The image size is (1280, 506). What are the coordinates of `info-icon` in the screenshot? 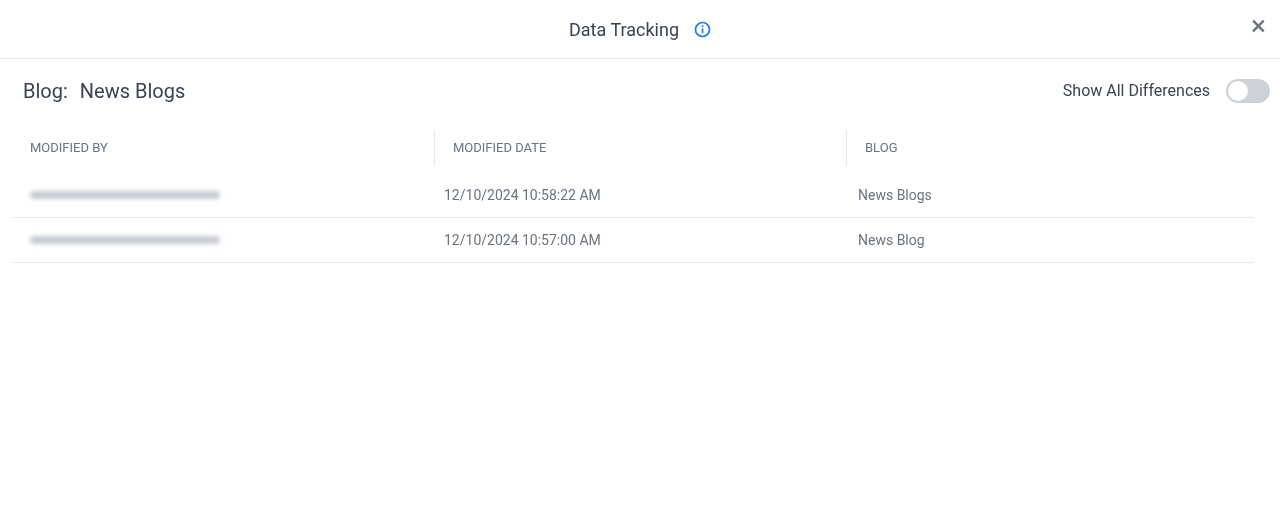 It's located at (702, 29).